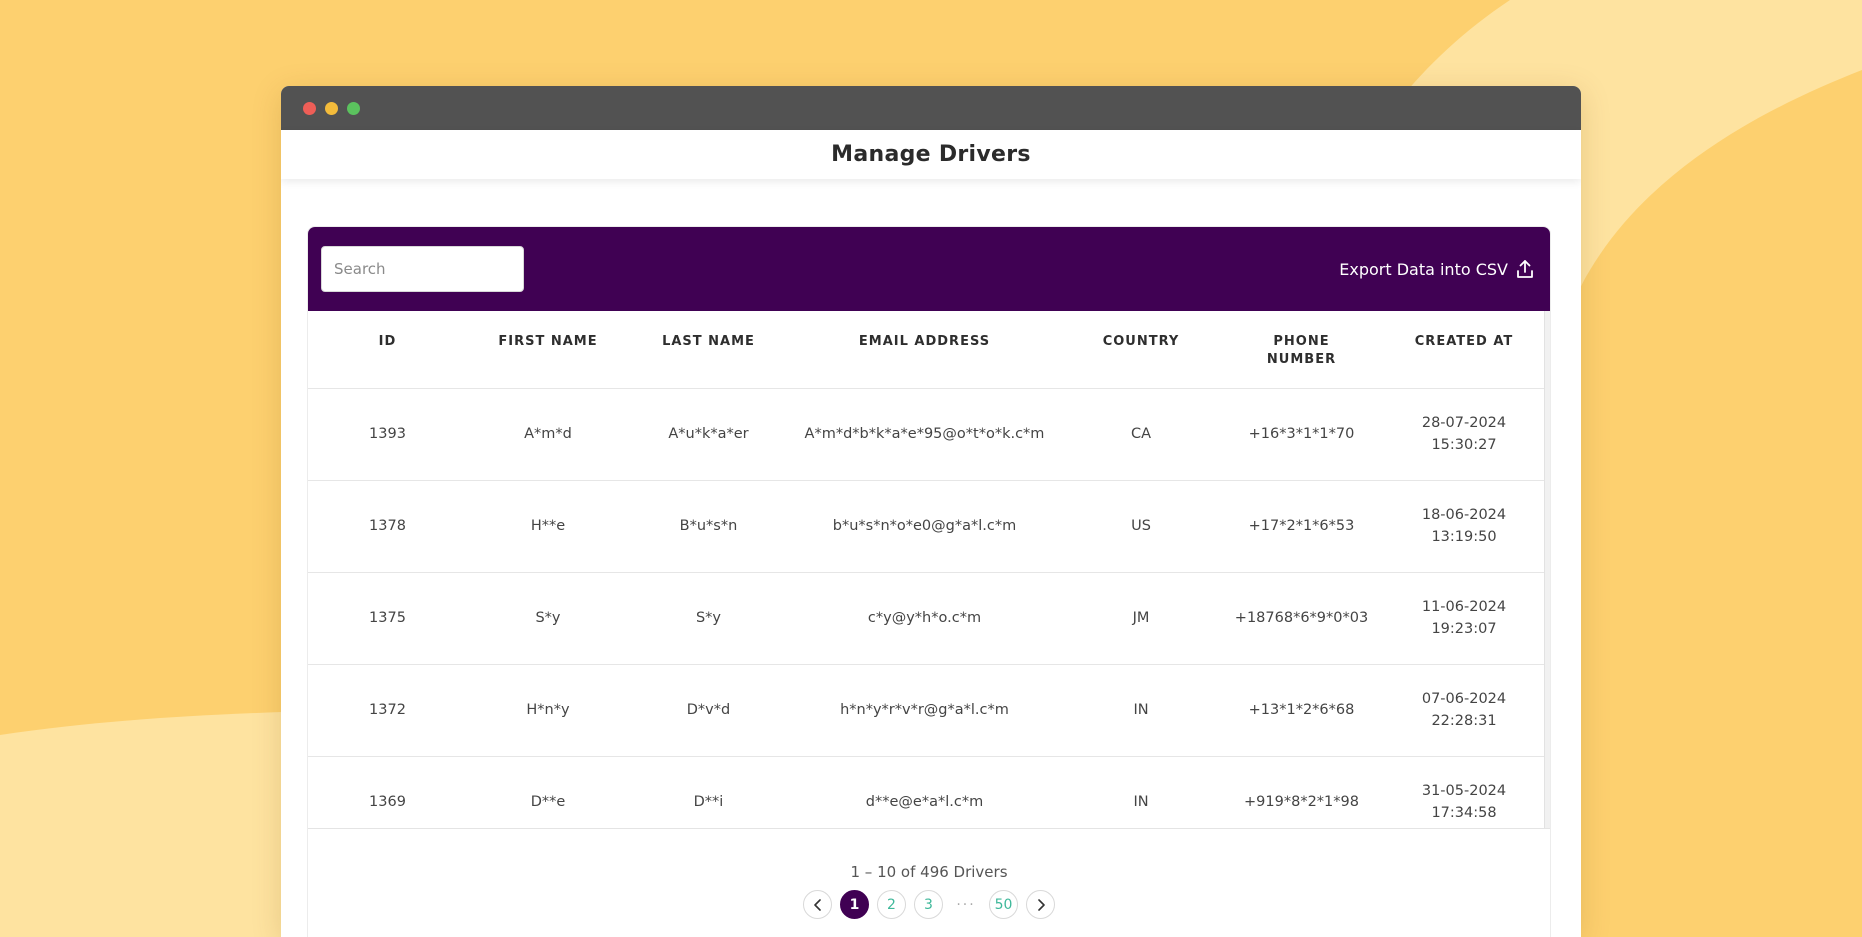 This screenshot has height=937, width=1862. What do you see at coordinates (1301, 618) in the screenshot?
I see `cell-phone: +18768*6*9*0*03` at bounding box center [1301, 618].